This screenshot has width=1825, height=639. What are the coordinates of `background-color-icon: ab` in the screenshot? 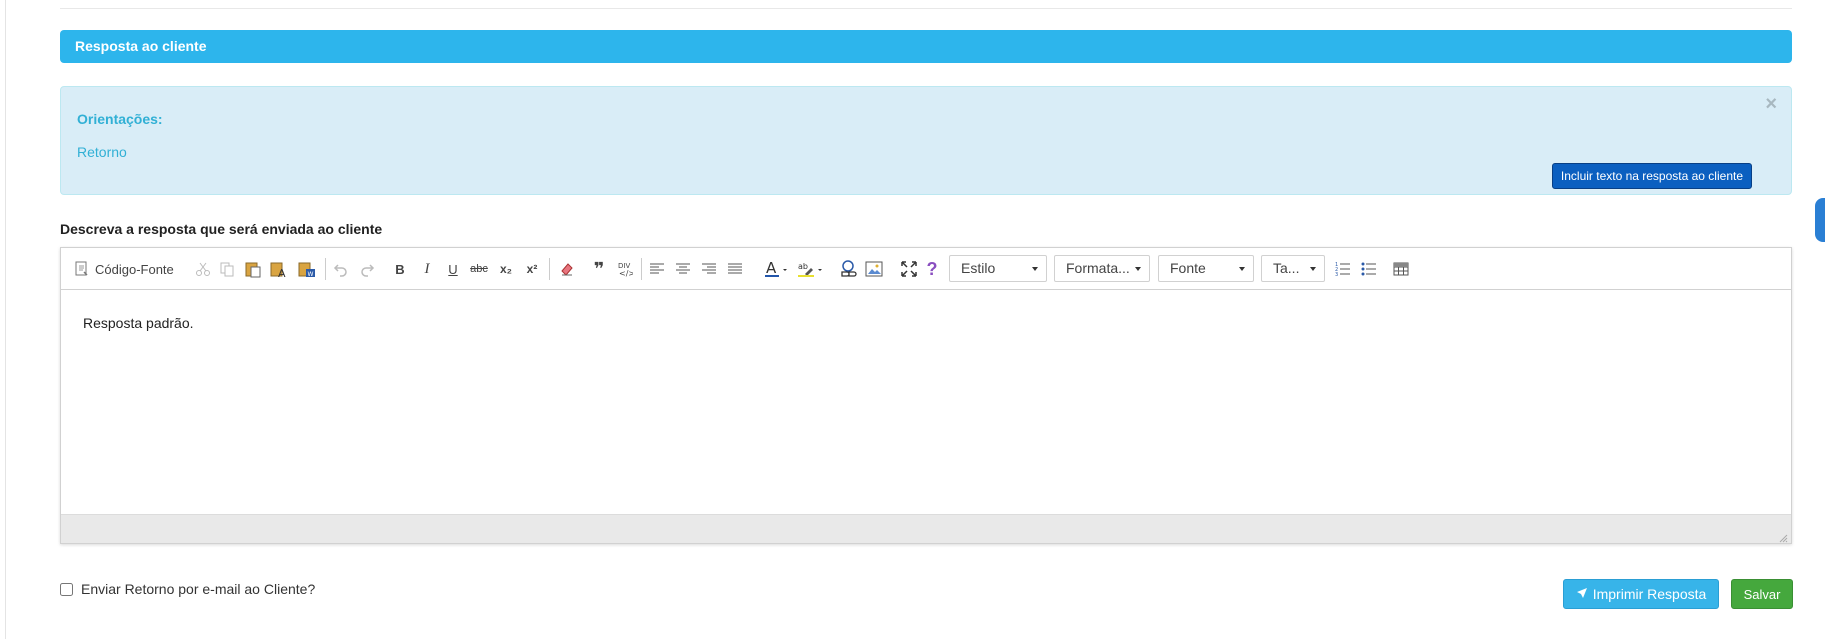 It's located at (811, 269).